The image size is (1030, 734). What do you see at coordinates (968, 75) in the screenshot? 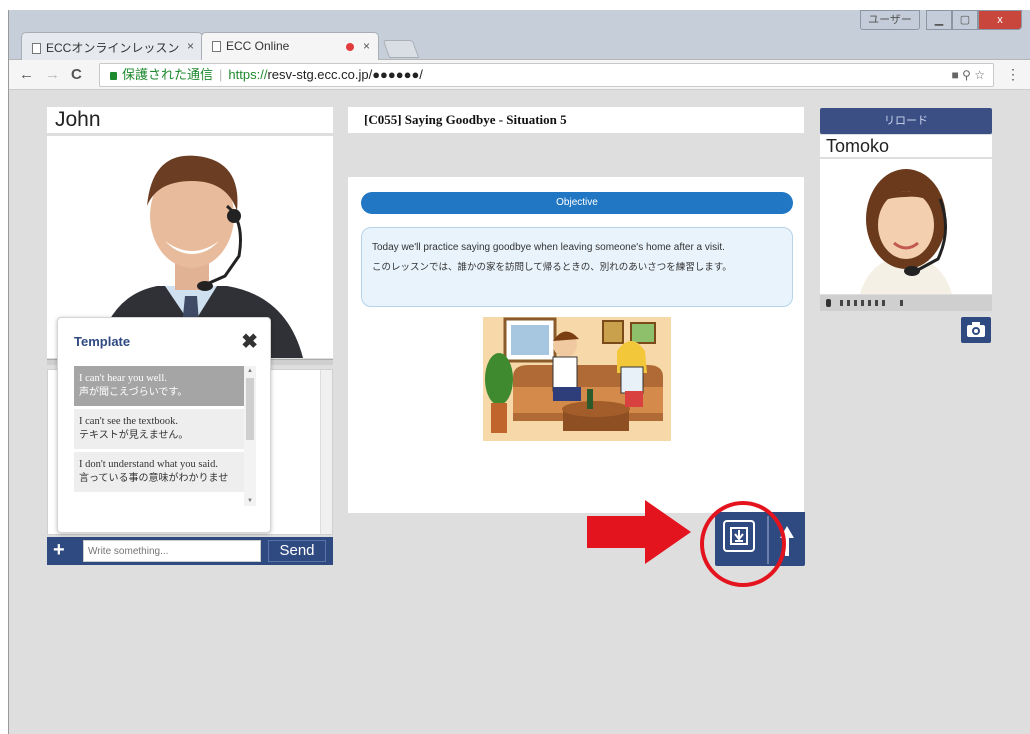
I see `omnibox-icons: ■ ⚲ ☆` at bounding box center [968, 75].